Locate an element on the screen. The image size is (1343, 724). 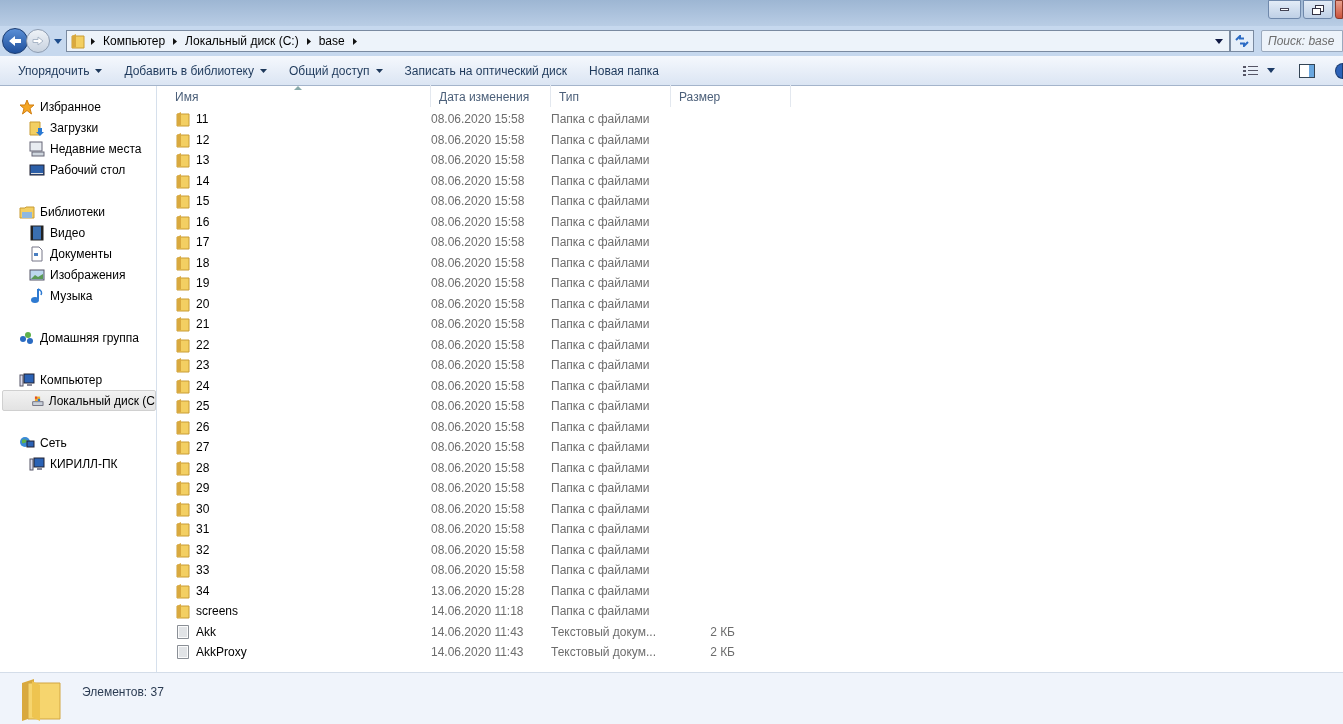
file-name: 26 is located at coordinates (203, 426).